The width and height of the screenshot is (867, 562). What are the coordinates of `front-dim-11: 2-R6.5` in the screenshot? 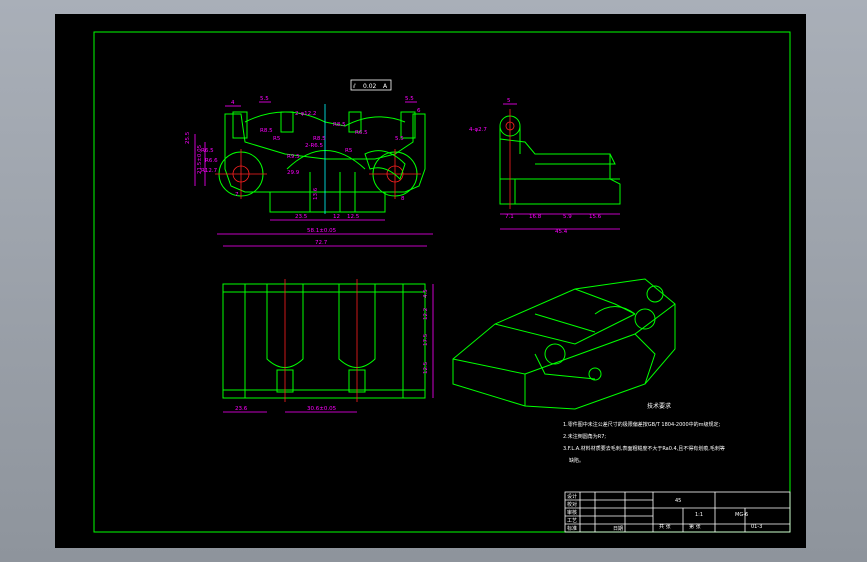 It's located at (314, 146).